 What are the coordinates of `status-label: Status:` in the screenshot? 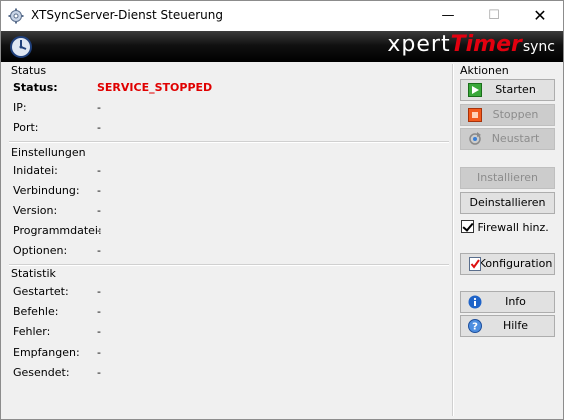 It's located at (35, 87).